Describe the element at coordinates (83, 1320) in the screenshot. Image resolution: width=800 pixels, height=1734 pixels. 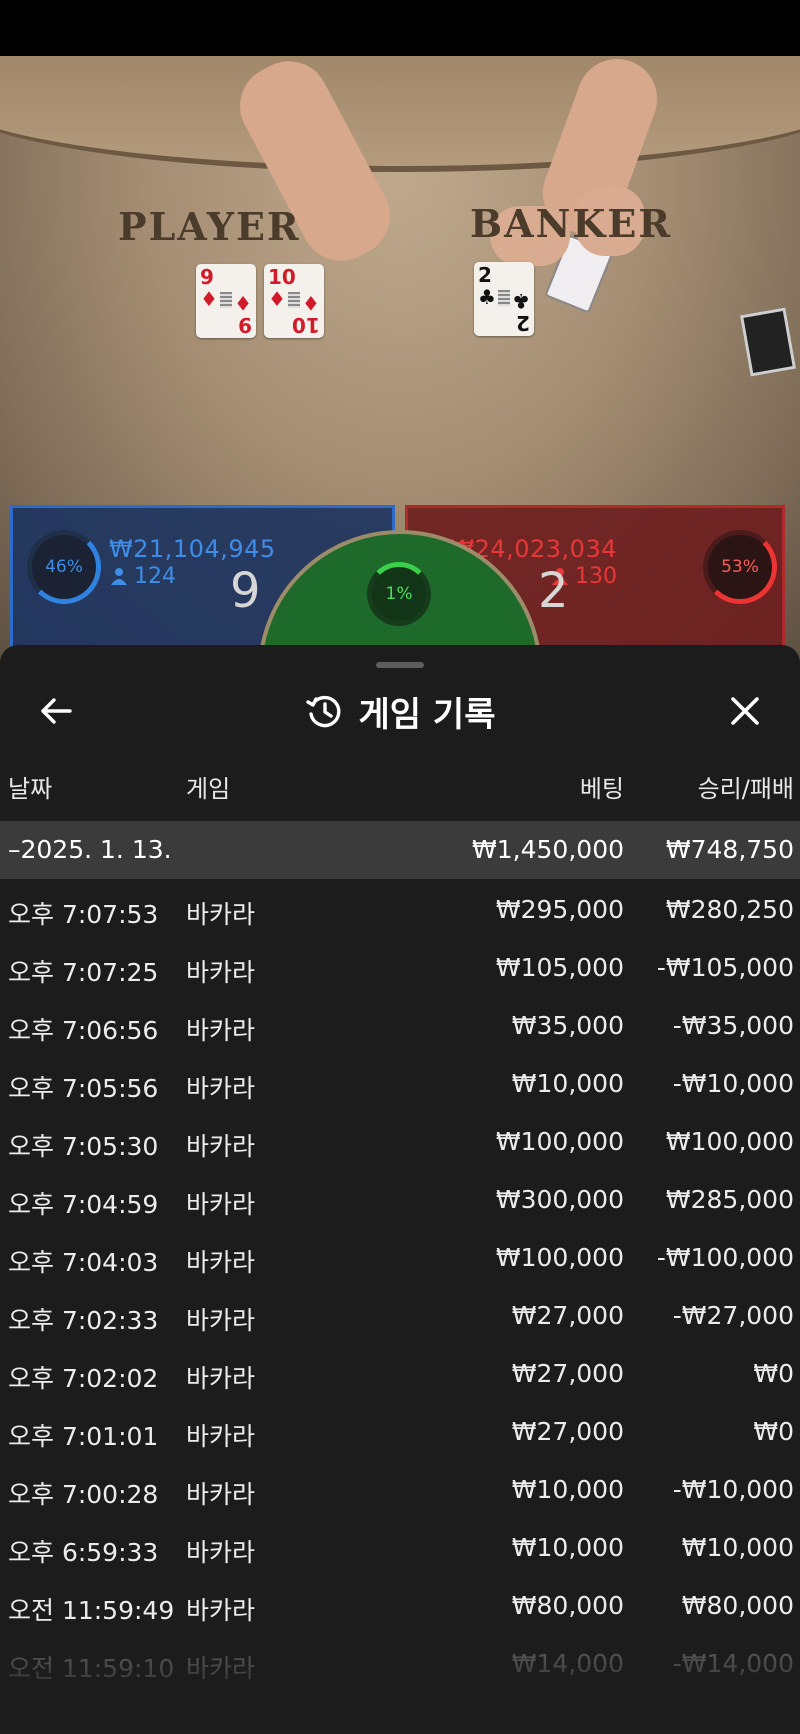
I see `row-time: 오후 7:02:33` at that location.